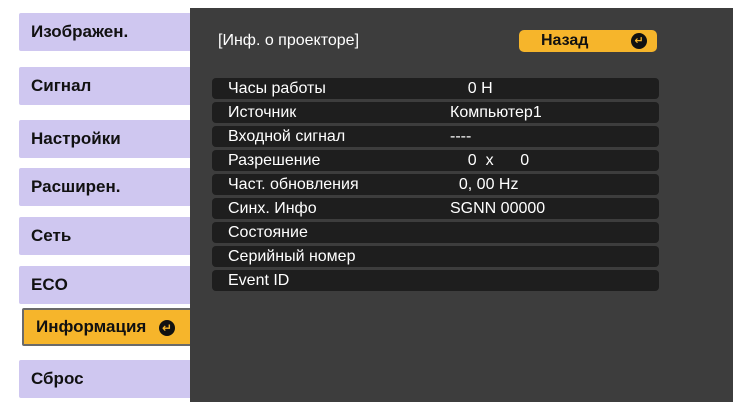 Image resolution: width=733 pixels, height=409 pixels. I want to click on menu-item-label: Информация, so click(91, 326).